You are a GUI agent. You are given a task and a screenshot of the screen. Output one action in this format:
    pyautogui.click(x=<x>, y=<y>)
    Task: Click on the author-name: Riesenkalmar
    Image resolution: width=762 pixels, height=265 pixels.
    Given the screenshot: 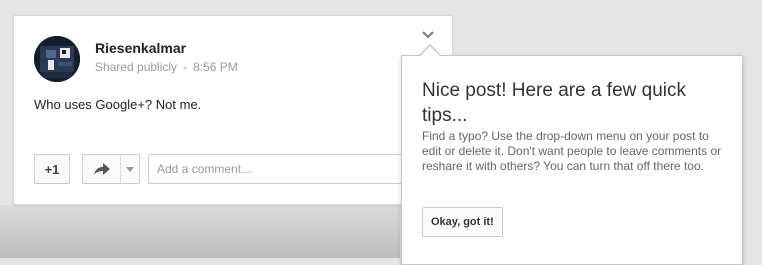 What is the action you would take?
    pyautogui.click(x=140, y=48)
    